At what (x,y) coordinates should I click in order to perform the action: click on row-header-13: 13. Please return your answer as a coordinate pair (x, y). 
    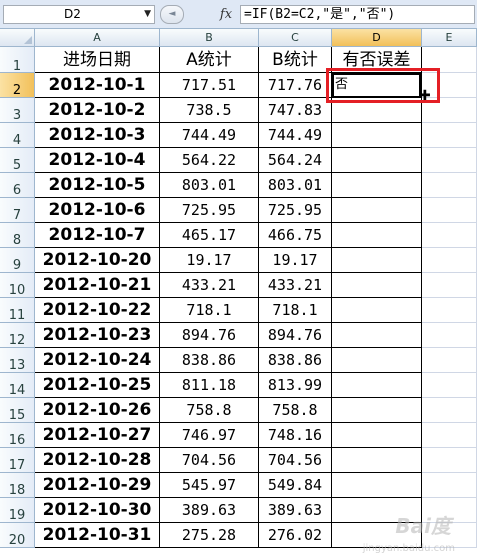
    Looking at the image, I should click on (17, 360).